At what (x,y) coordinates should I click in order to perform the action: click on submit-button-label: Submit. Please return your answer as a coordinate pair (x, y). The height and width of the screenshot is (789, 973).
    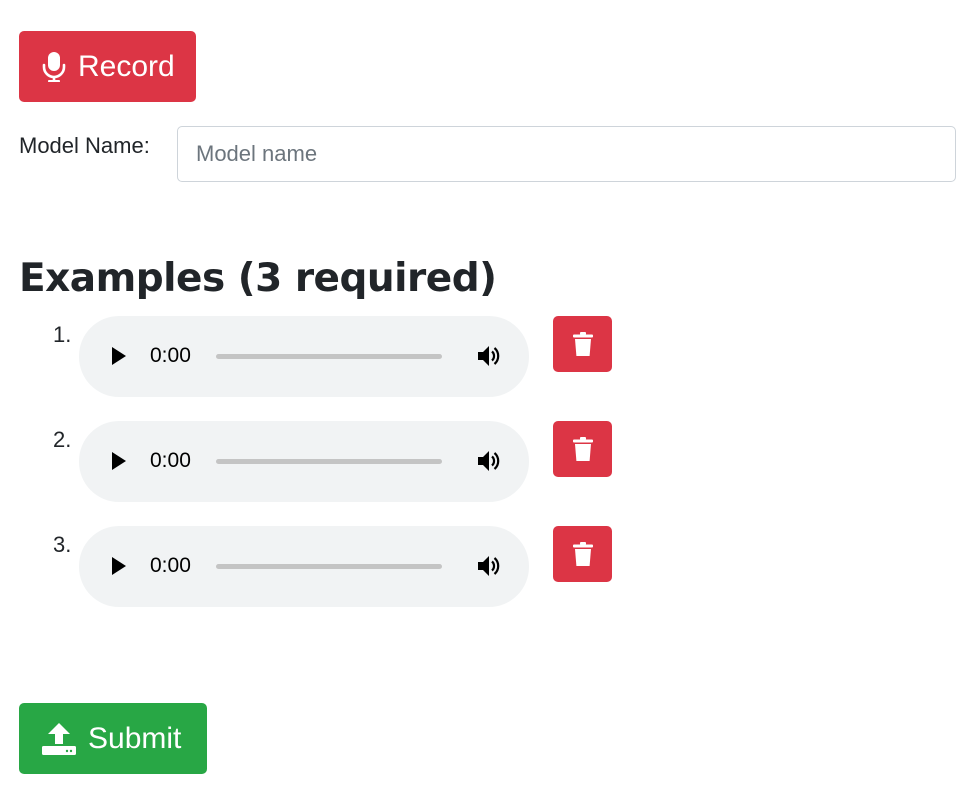
    Looking at the image, I should click on (135, 738).